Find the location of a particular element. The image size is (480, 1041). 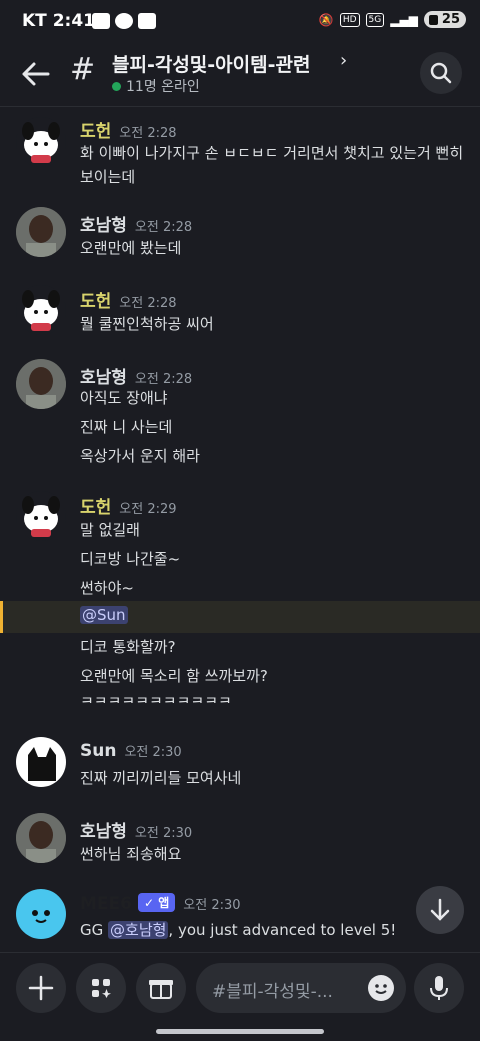

message-author: MEE6 ✓ 앱 오전 2:30 is located at coordinates (160, 903).